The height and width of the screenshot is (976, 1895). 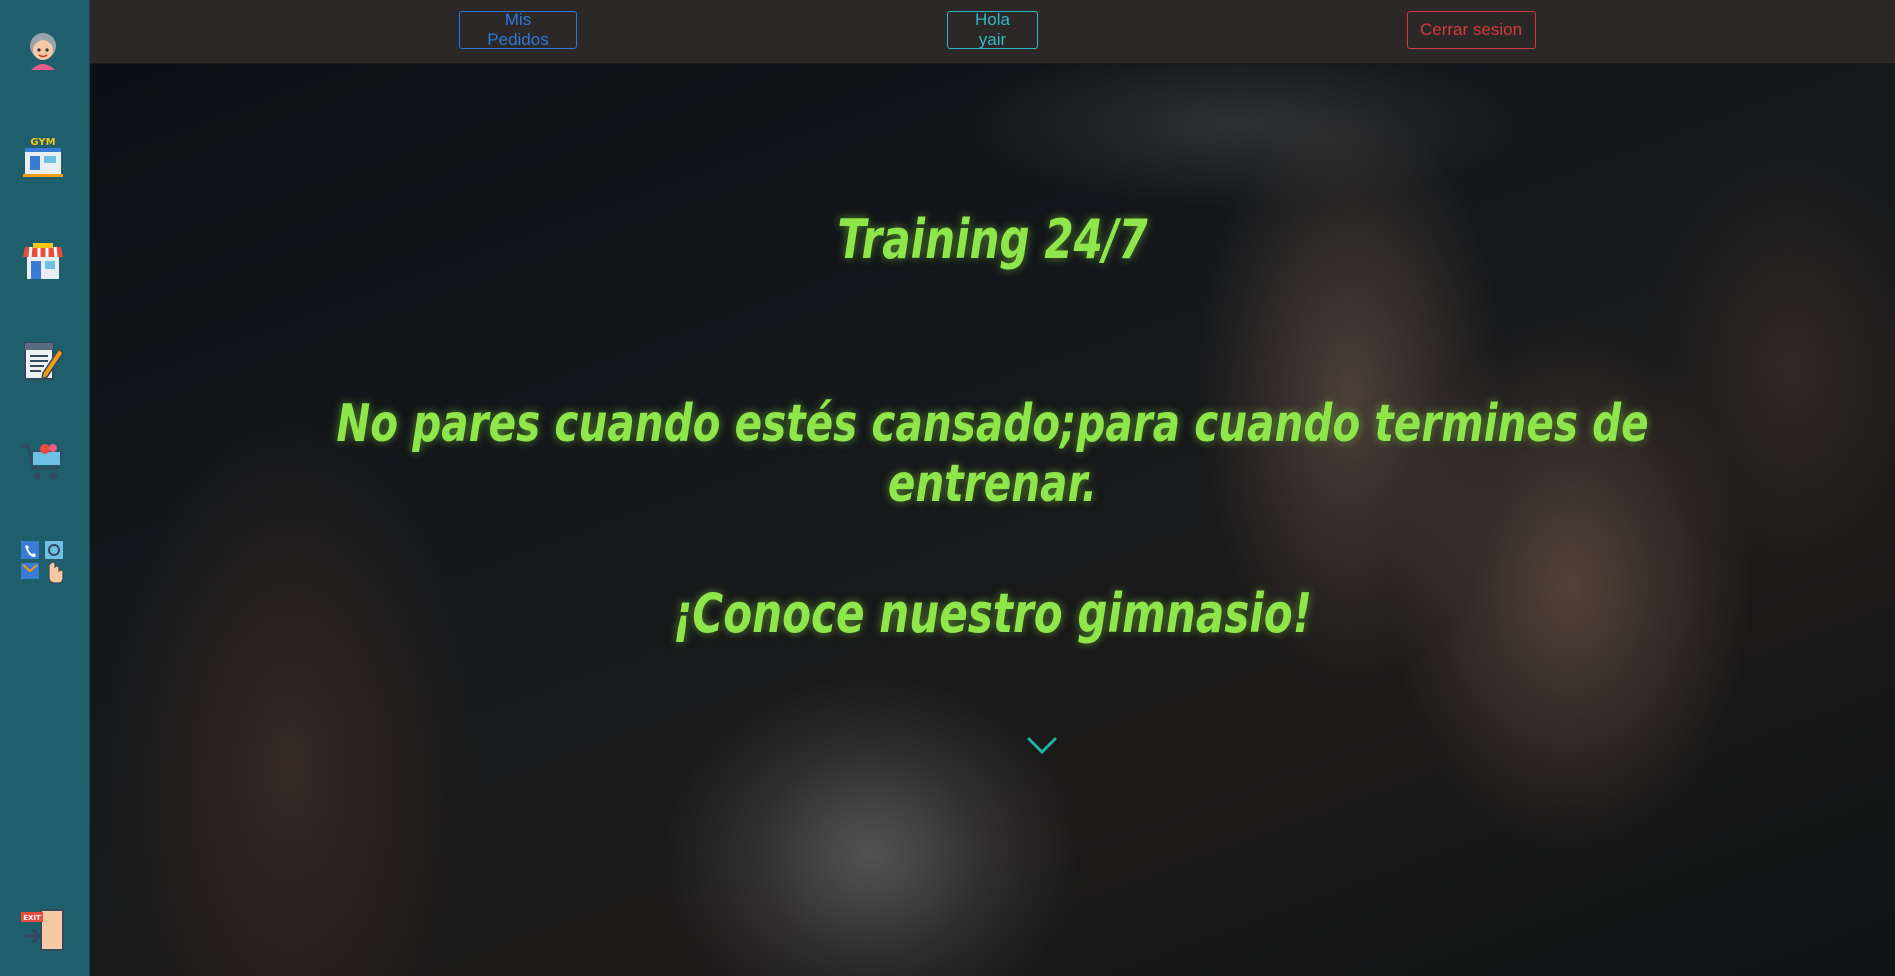 I want to click on shopping-cart-icon, so click(x=43, y=460).